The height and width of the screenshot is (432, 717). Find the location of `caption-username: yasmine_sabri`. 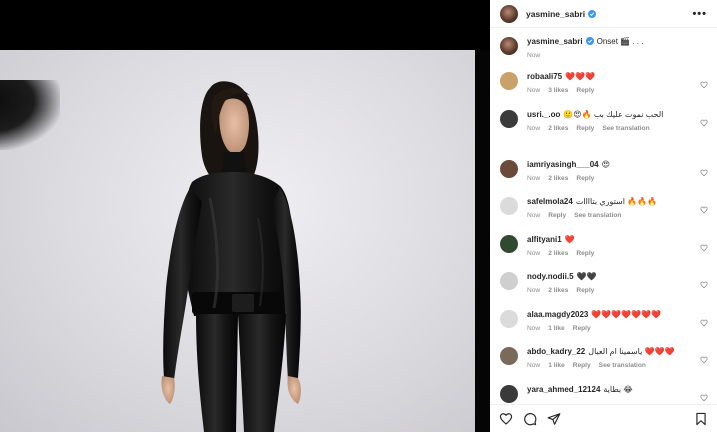

caption-username: yasmine_sabri is located at coordinates (555, 41).